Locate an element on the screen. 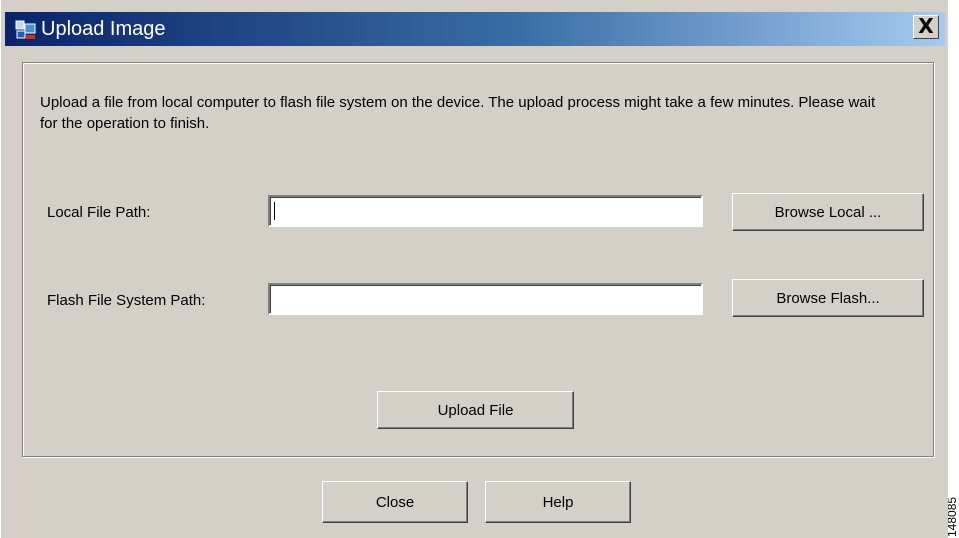 This screenshot has width=959, height=538. figure-id-label: 148085 is located at coordinates (953, 504).